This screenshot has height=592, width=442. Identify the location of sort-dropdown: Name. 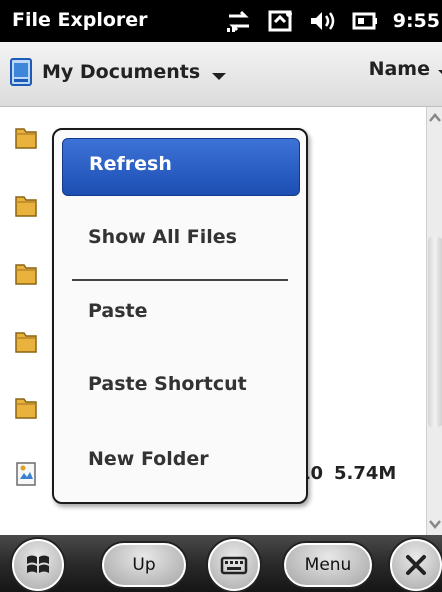
(405, 69).